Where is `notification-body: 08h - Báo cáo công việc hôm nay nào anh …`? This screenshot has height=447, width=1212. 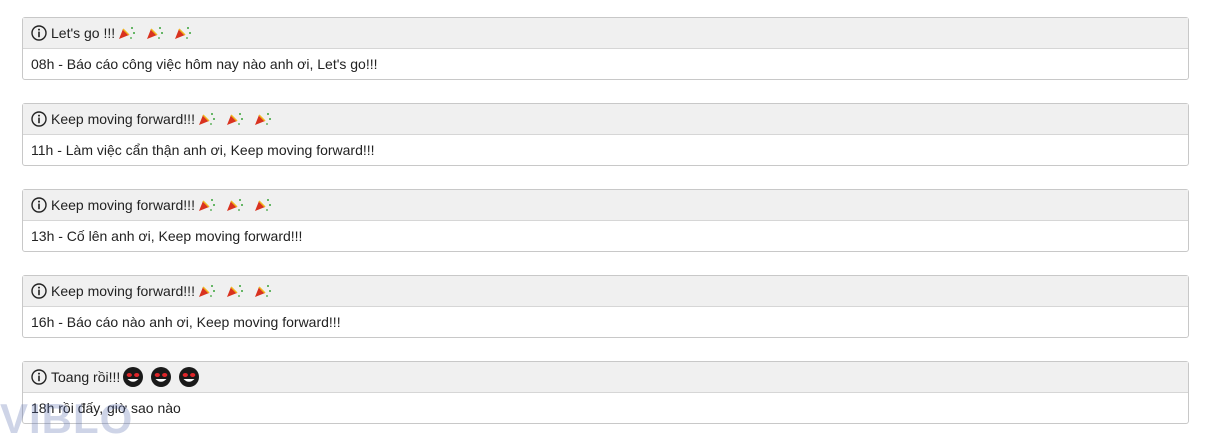
notification-body: 08h - Báo cáo công việc hôm nay nào anh … is located at coordinates (204, 64).